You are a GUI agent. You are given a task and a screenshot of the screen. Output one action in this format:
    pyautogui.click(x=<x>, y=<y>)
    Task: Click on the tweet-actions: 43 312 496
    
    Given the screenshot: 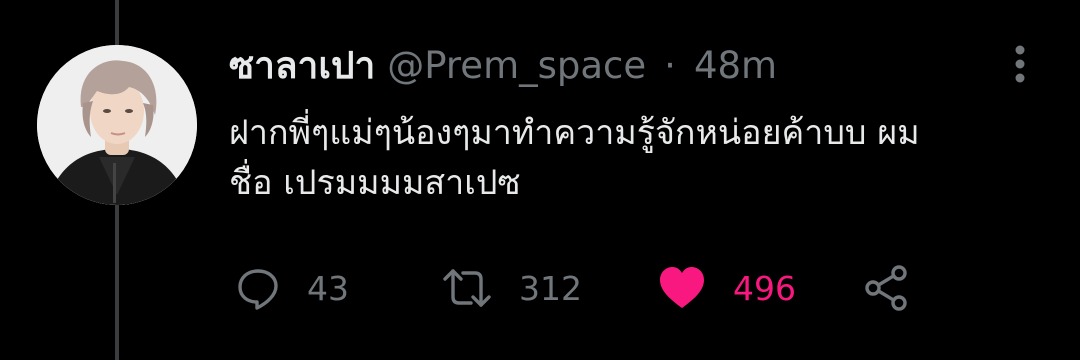 What is the action you would take?
    pyautogui.click(x=589, y=288)
    